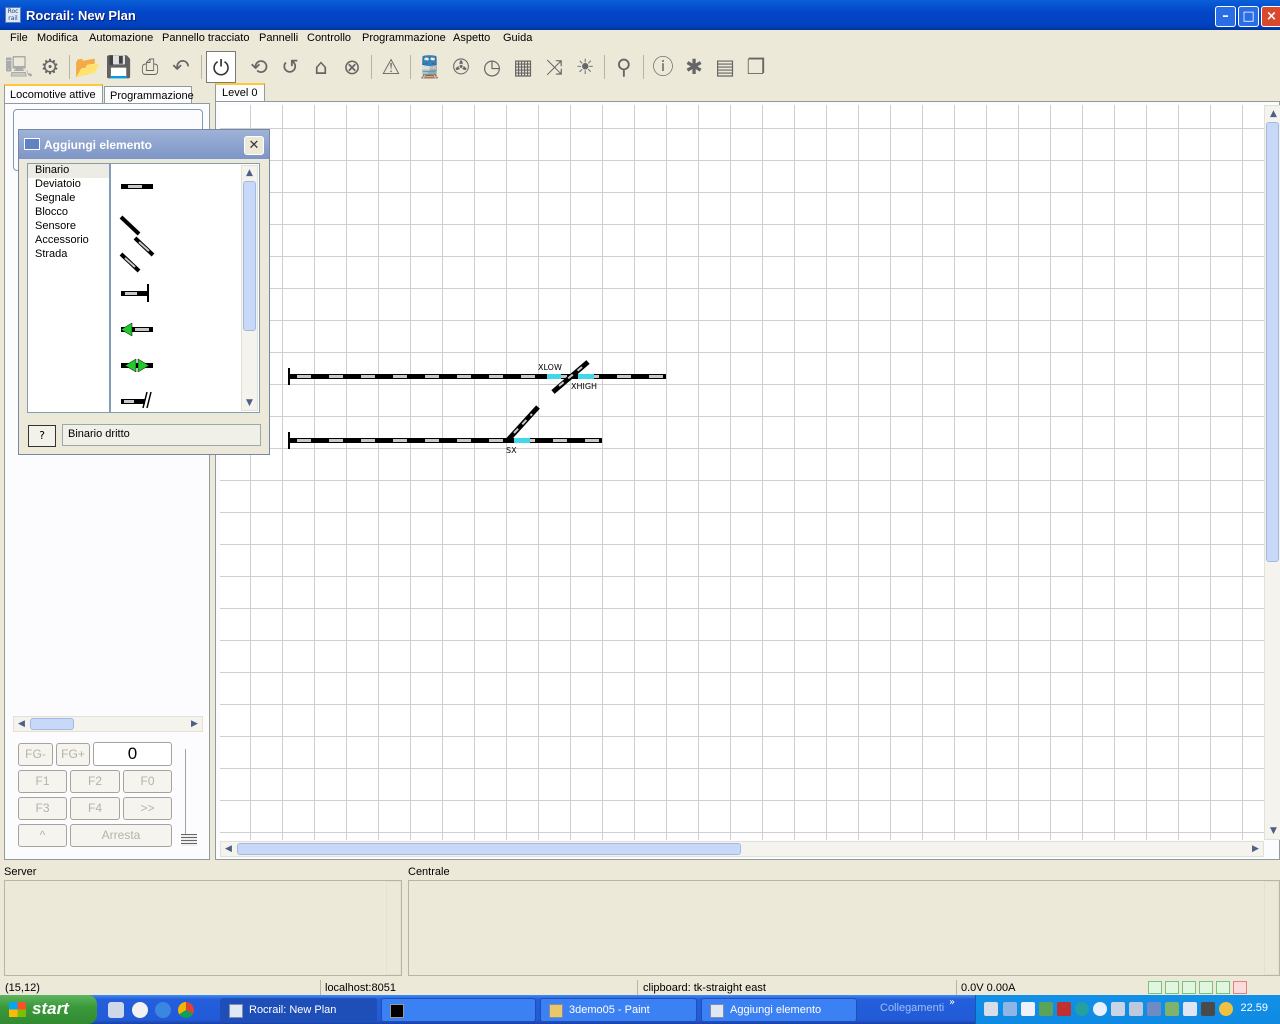  Describe the element at coordinates (203, 928) in the screenshot. I see `server-log` at that location.